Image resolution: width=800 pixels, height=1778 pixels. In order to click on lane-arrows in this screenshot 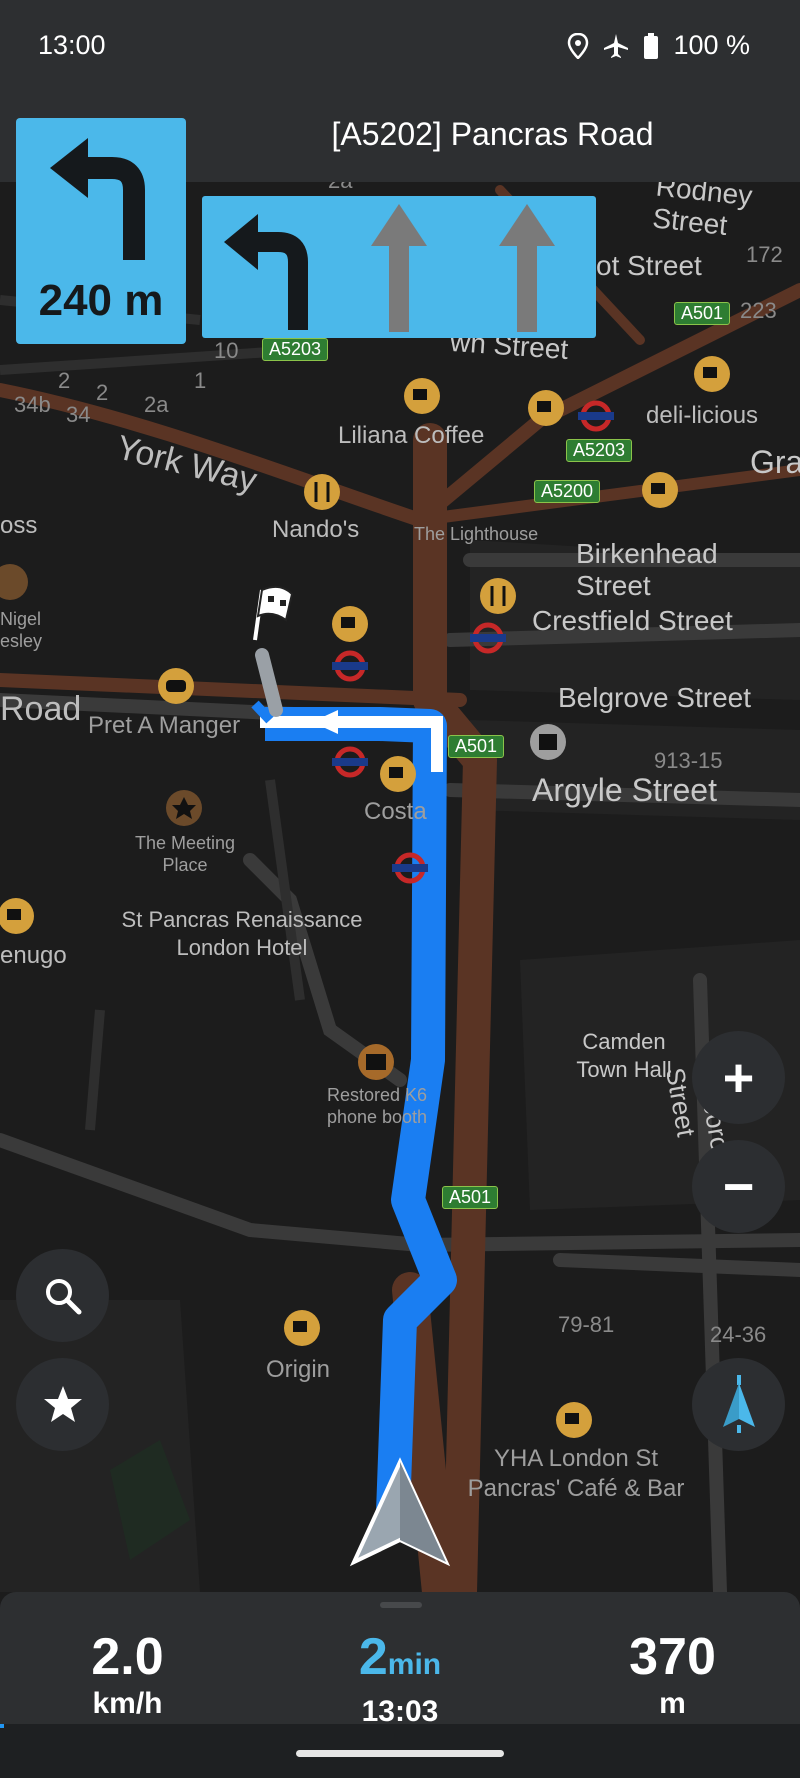, I will do `click(389, 268)`.